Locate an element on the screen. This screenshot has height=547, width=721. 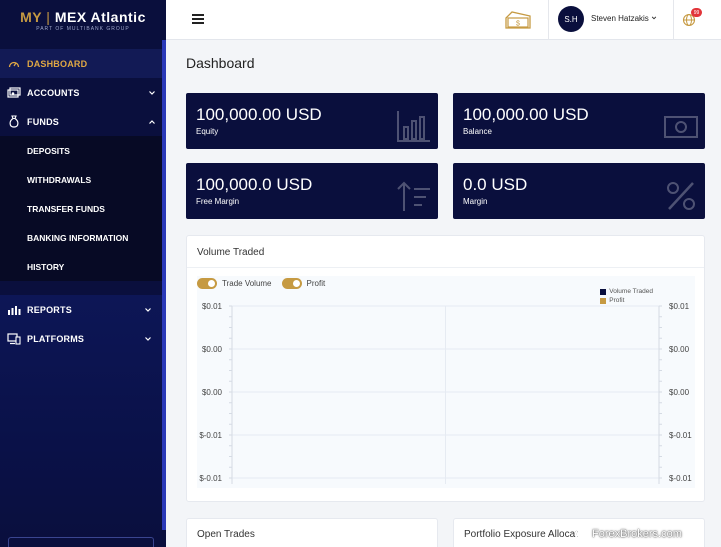
logo-text: MY | MEX Atlantic is located at coordinates (83, 16).